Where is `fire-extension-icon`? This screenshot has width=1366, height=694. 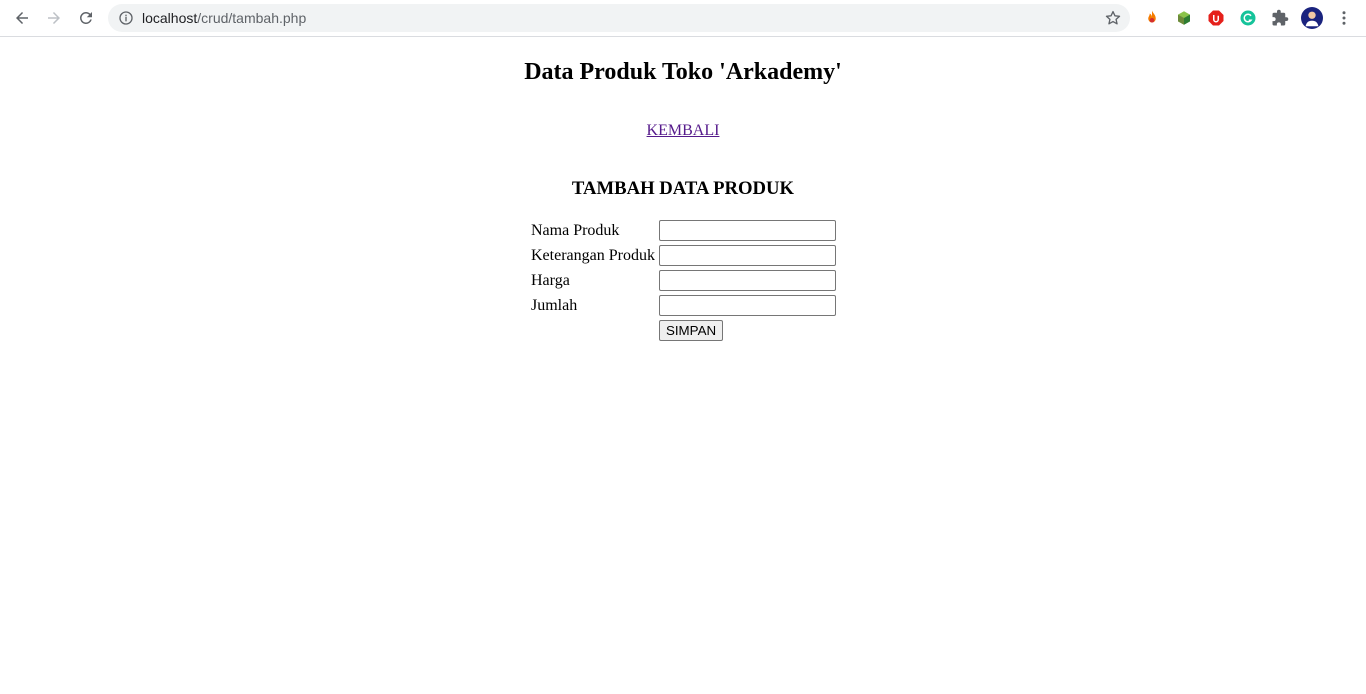 fire-extension-icon is located at coordinates (1152, 18).